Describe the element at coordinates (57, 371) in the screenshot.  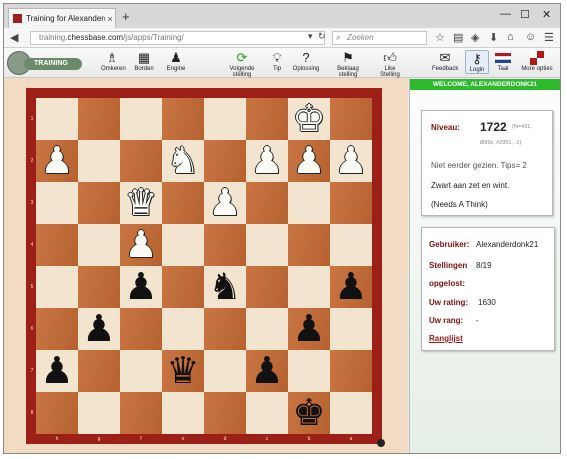
I see `black-pawn-h7: ♟` at that location.